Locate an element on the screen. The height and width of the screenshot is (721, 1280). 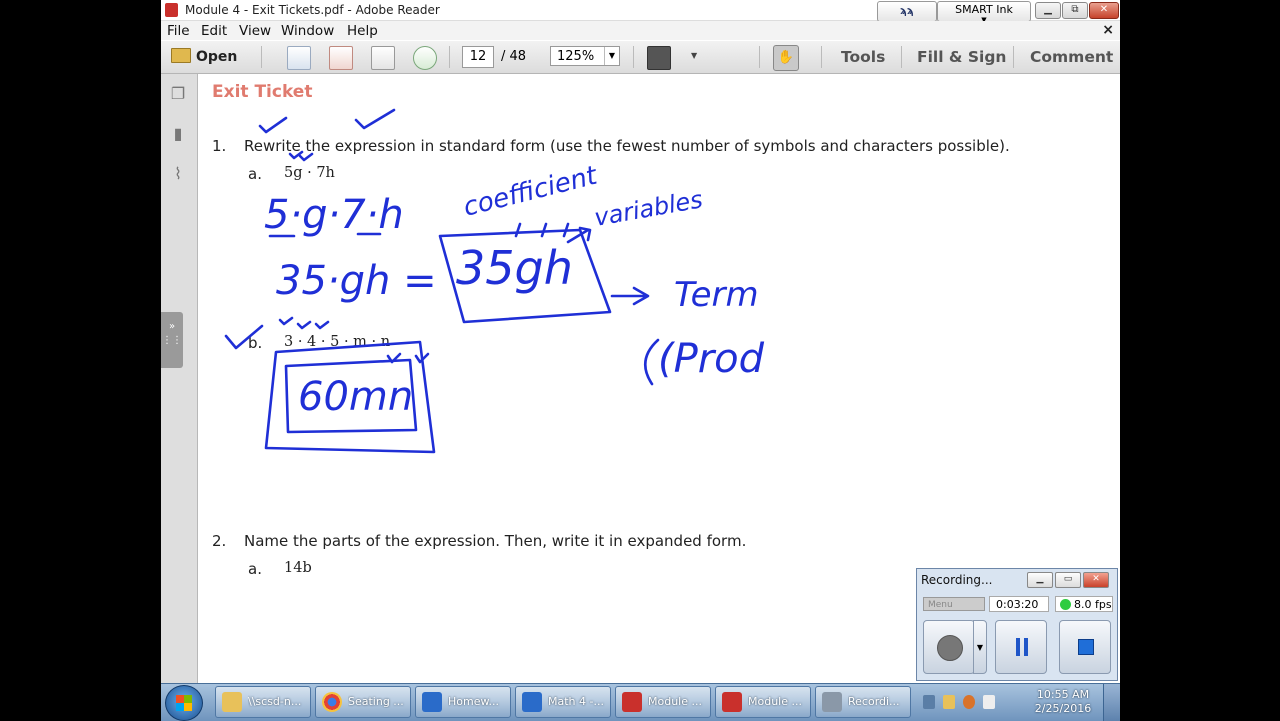
question-number: 2. is located at coordinates (219, 541).